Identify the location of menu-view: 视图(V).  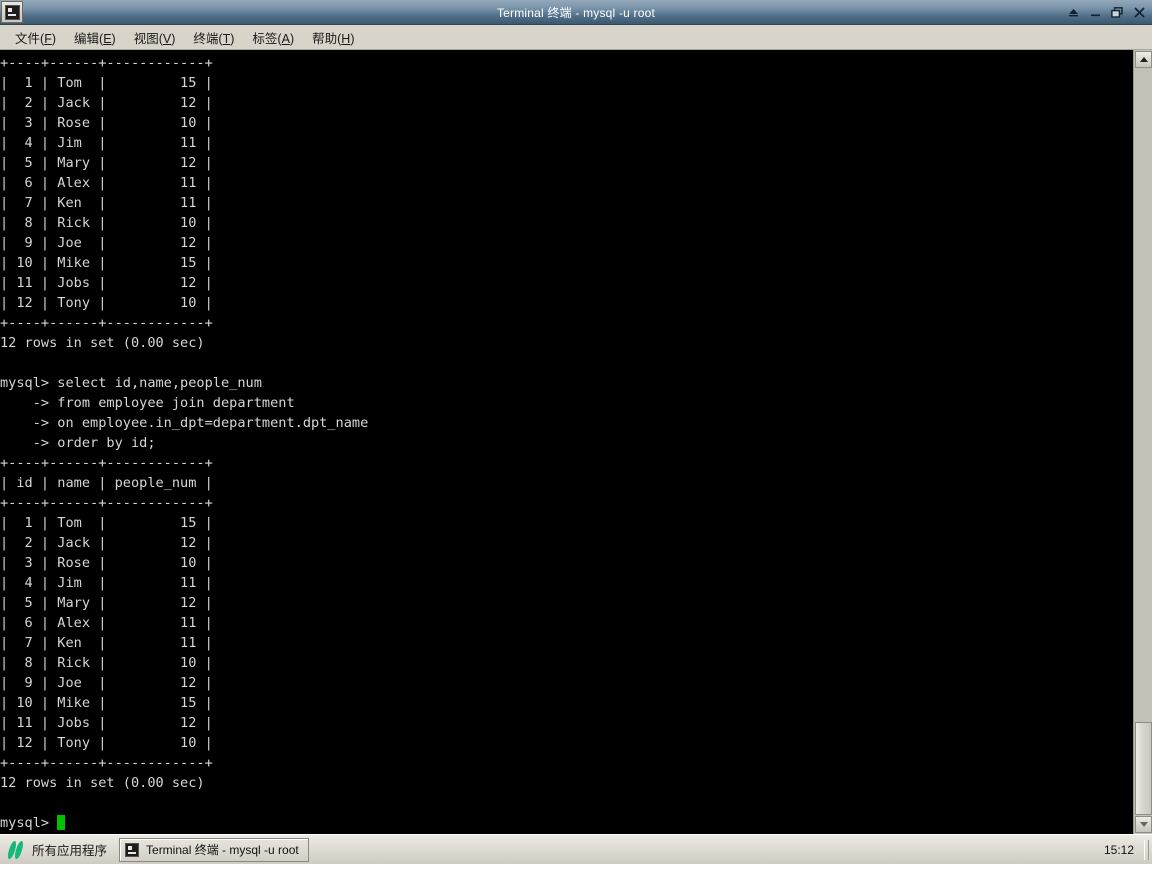
(155, 37).